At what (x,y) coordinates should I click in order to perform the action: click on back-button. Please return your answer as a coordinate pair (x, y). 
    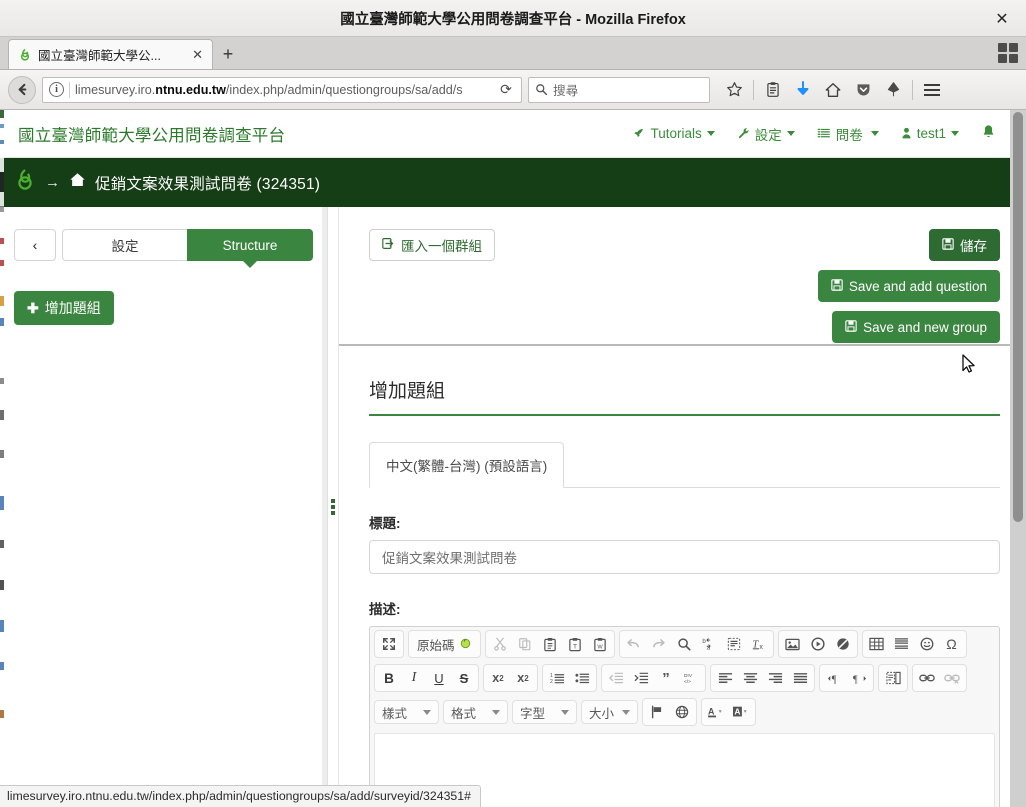
    Looking at the image, I should click on (22, 89).